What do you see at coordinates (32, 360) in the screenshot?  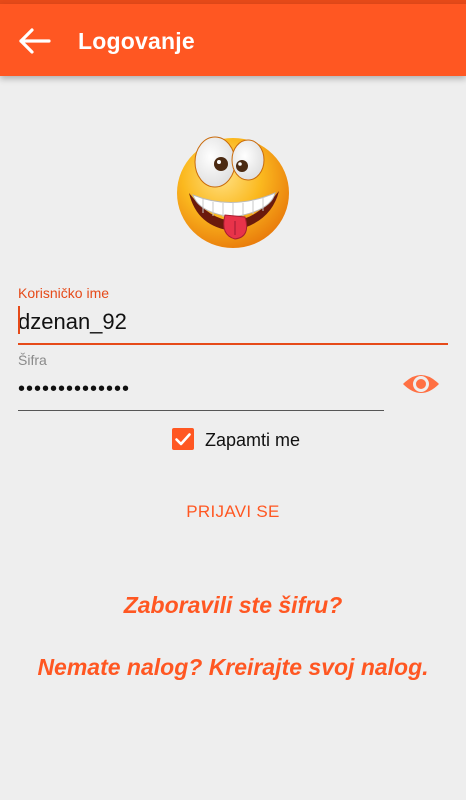 I see `password-label: Šifra` at bounding box center [32, 360].